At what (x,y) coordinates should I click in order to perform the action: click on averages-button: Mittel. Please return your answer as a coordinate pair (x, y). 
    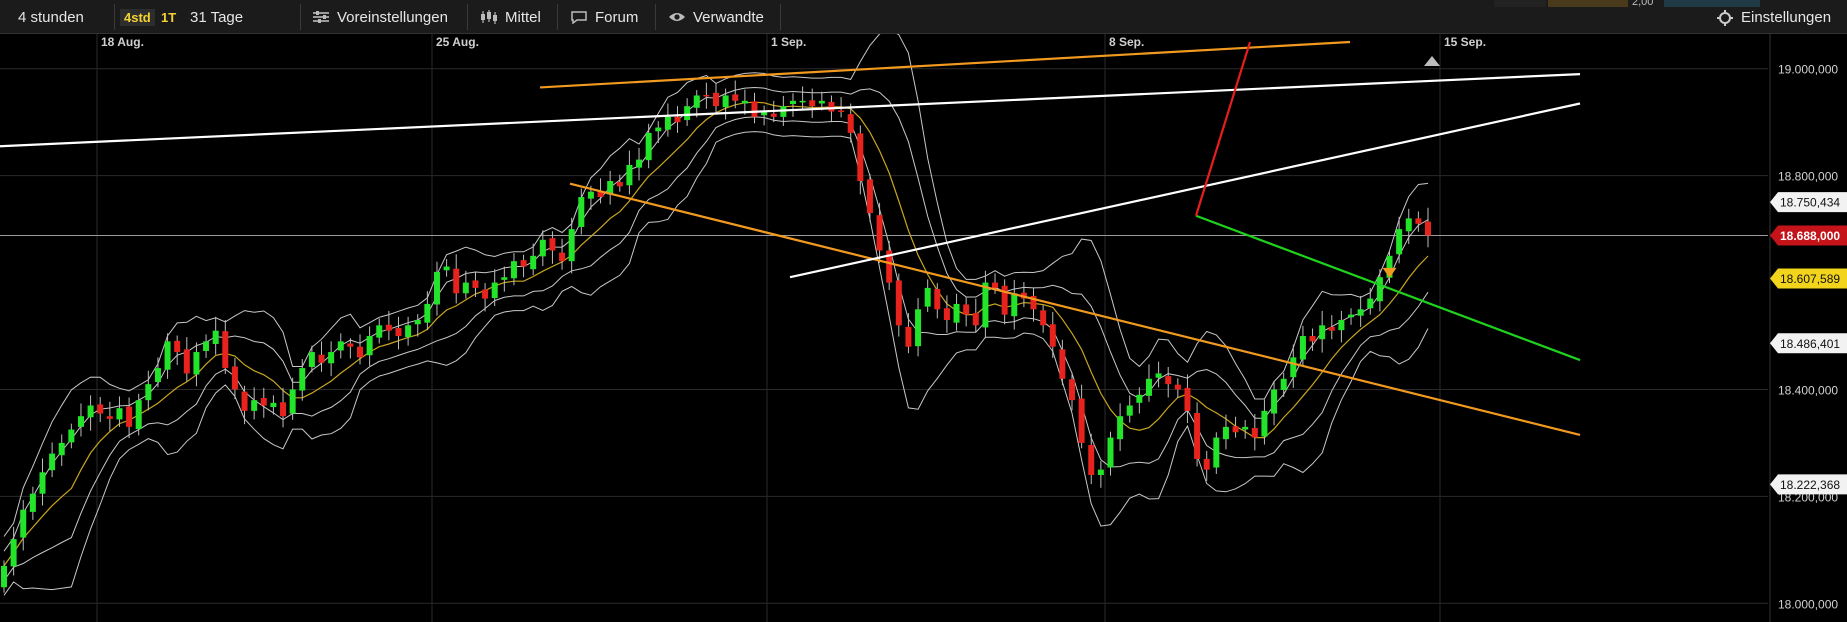
    Looking at the image, I should click on (510, 17).